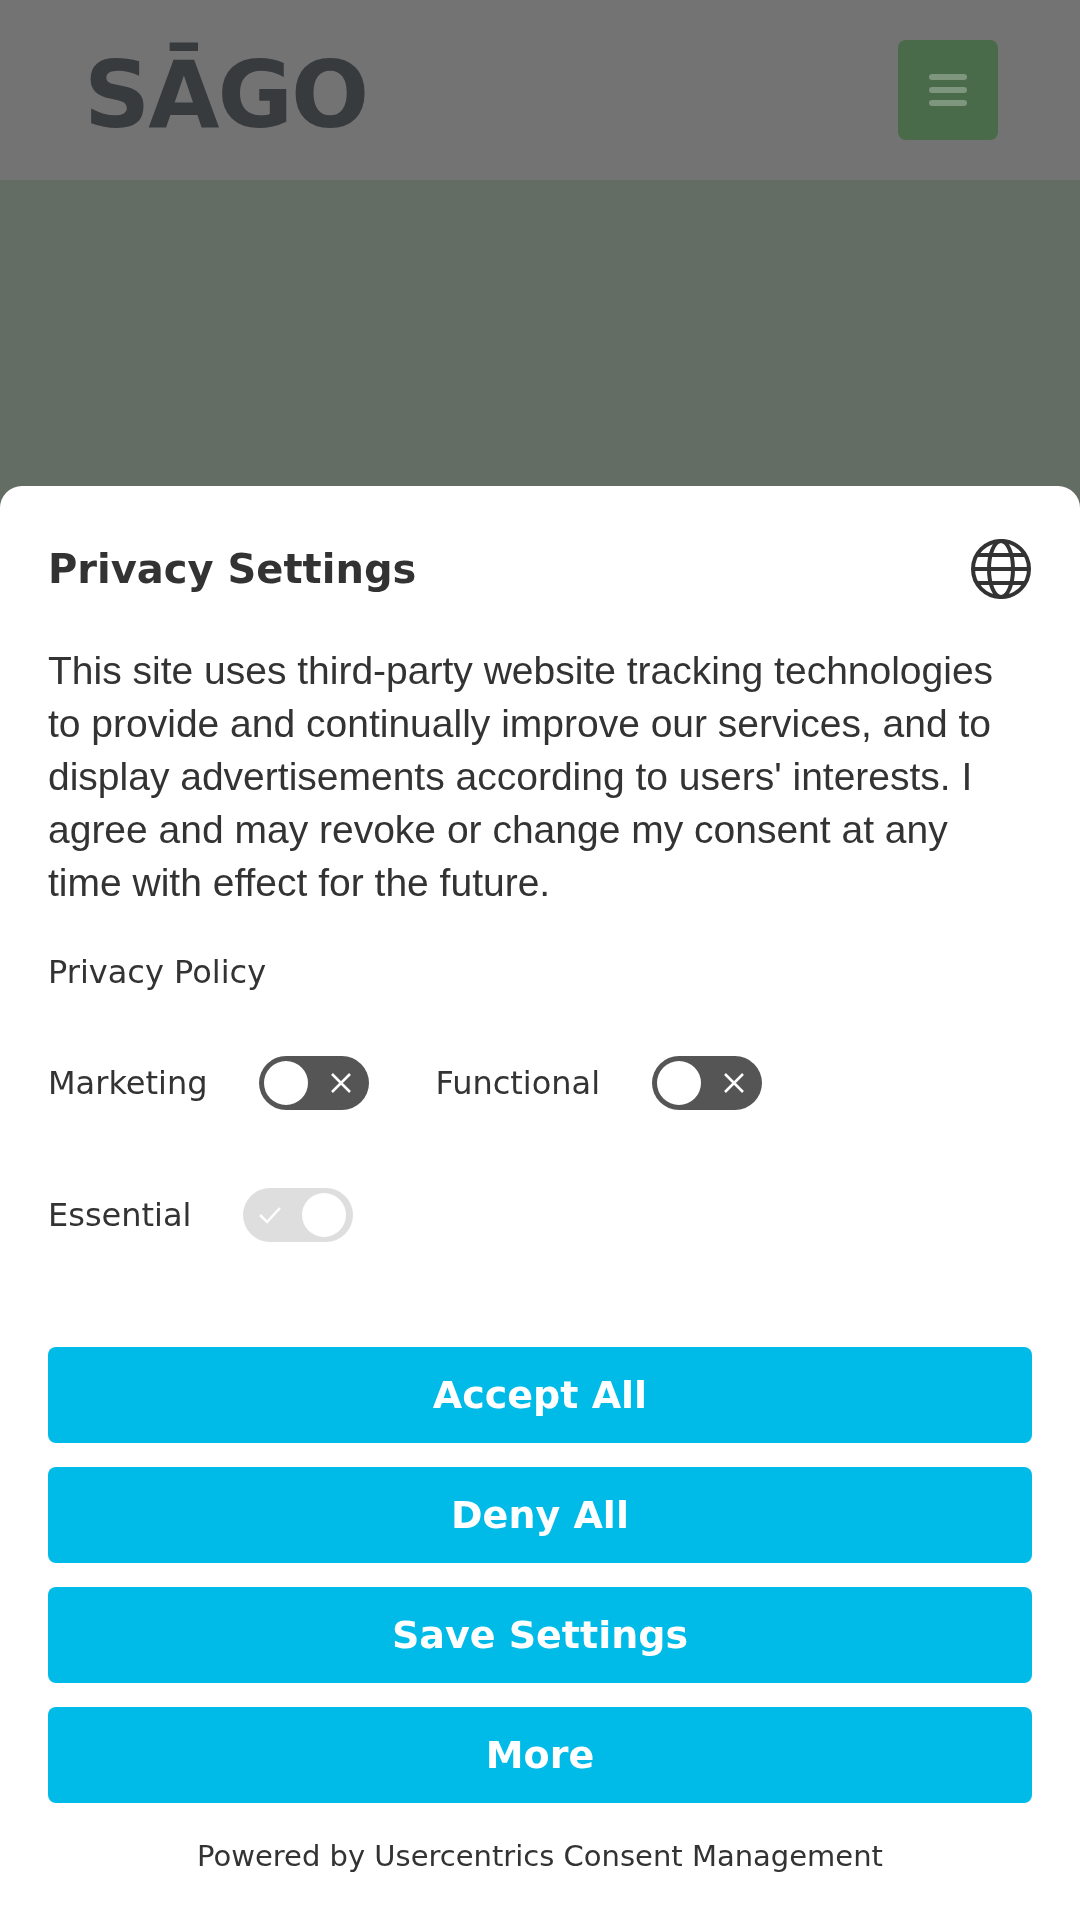 This screenshot has width=1080, height=1920. What do you see at coordinates (540, 1856) in the screenshot?
I see `powered-by-text: Powered by Usercentrics Consent Management` at bounding box center [540, 1856].